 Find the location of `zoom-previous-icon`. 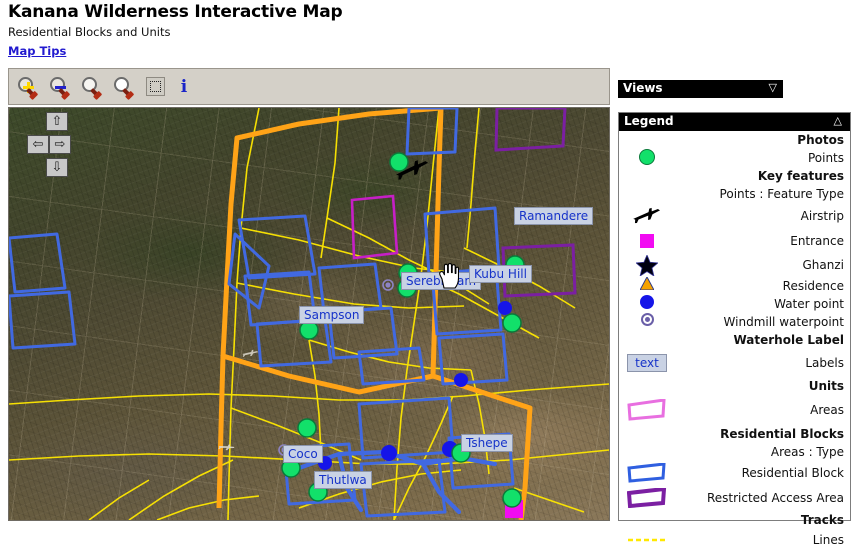

zoom-previous-icon is located at coordinates (92, 87).